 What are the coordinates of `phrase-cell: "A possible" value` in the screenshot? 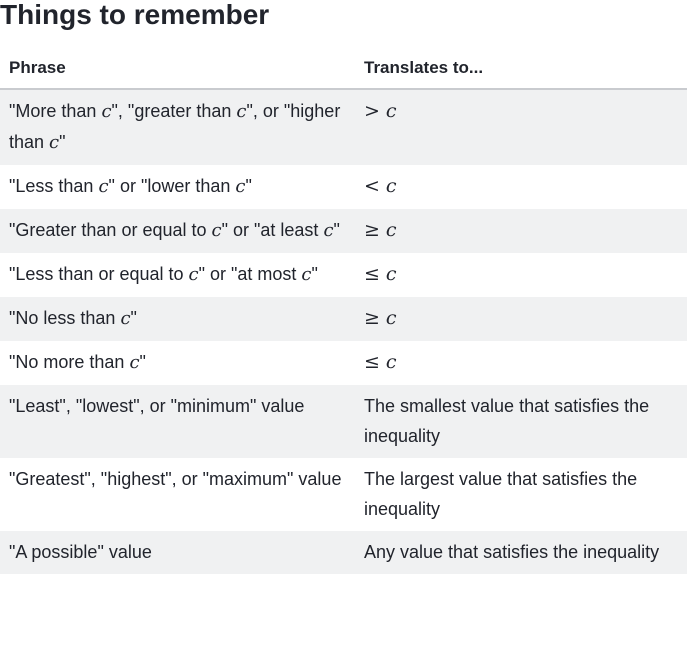 It's located at (177, 552).